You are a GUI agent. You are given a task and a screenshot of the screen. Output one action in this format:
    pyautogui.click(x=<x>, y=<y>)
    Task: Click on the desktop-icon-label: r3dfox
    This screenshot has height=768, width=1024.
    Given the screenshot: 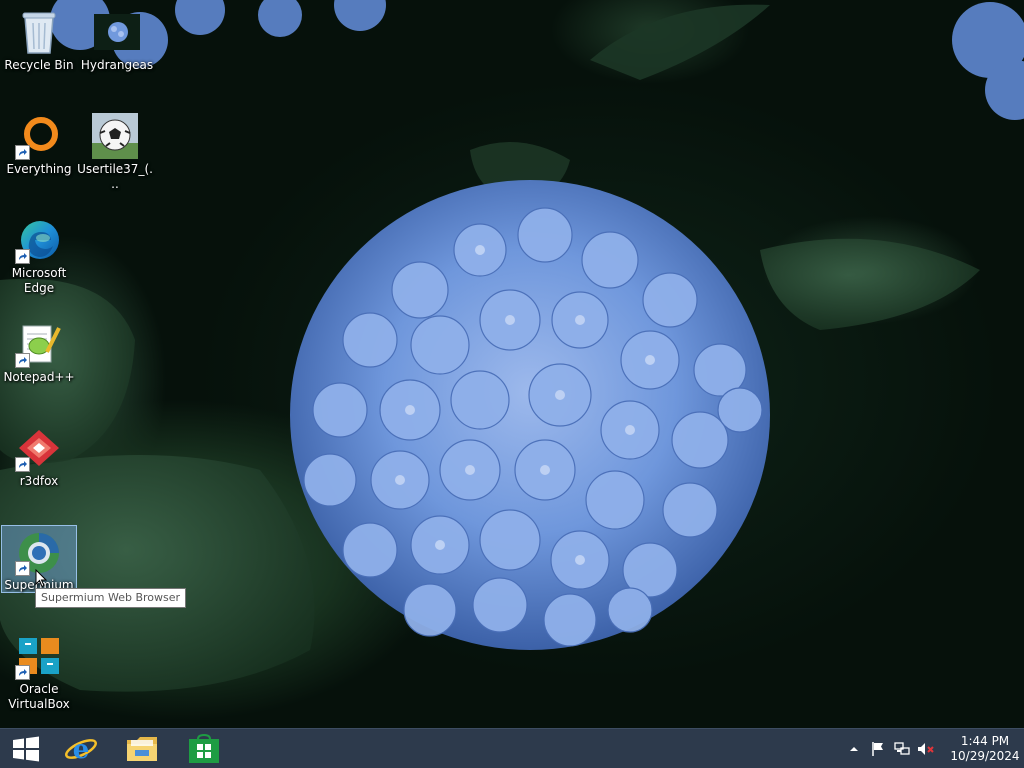 What is the action you would take?
    pyautogui.click(x=39, y=481)
    